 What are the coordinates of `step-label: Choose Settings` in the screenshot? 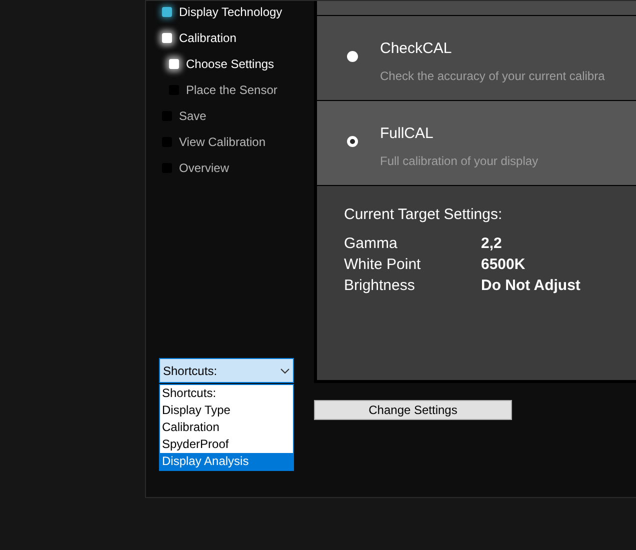 It's located at (230, 64).